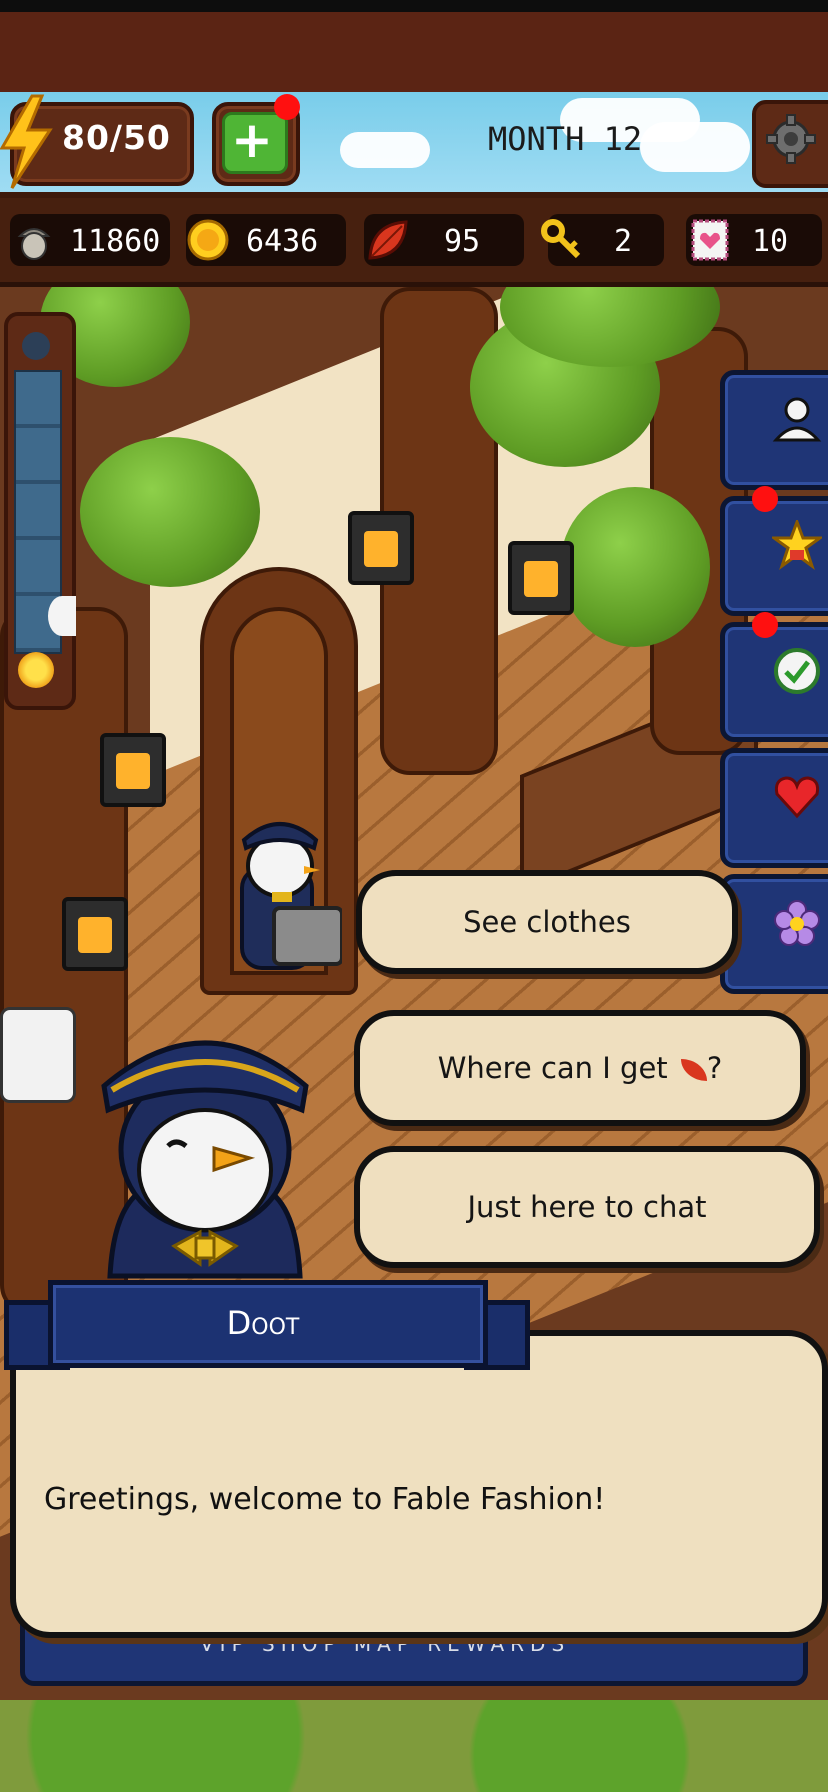 This screenshot has height=1792, width=828. I want to click on choice-label-suffix: ?, so click(714, 1068).